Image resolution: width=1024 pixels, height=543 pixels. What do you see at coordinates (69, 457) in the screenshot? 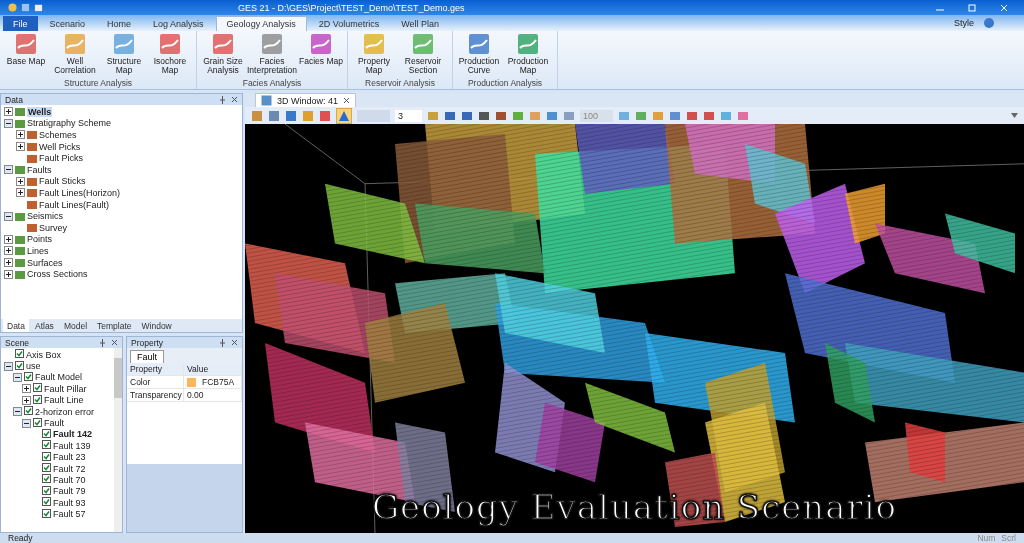
I see `tree-item: Fault 23` at bounding box center [69, 457].